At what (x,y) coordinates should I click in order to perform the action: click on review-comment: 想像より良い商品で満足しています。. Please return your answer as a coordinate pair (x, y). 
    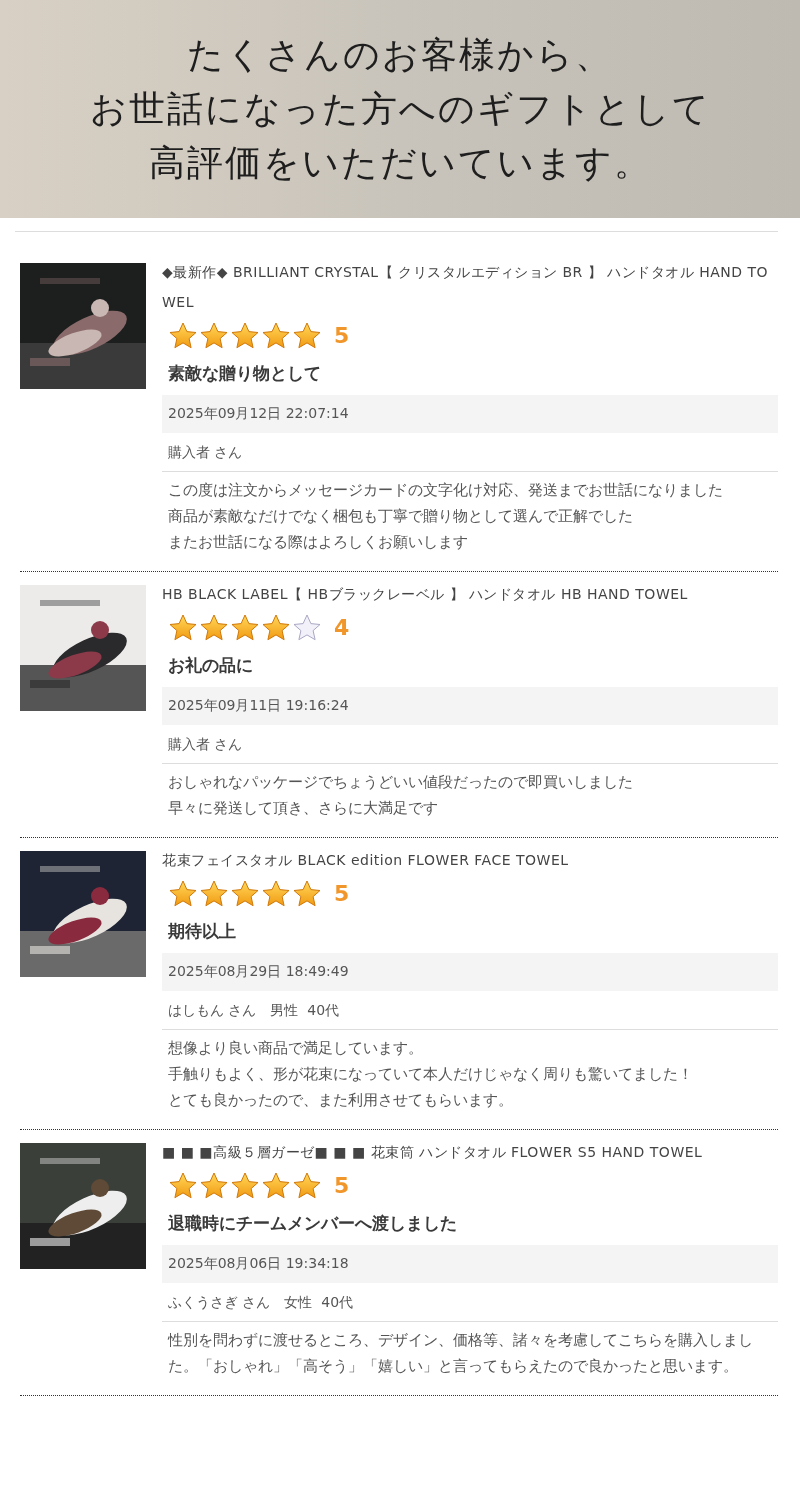
    Looking at the image, I should click on (296, 1048).